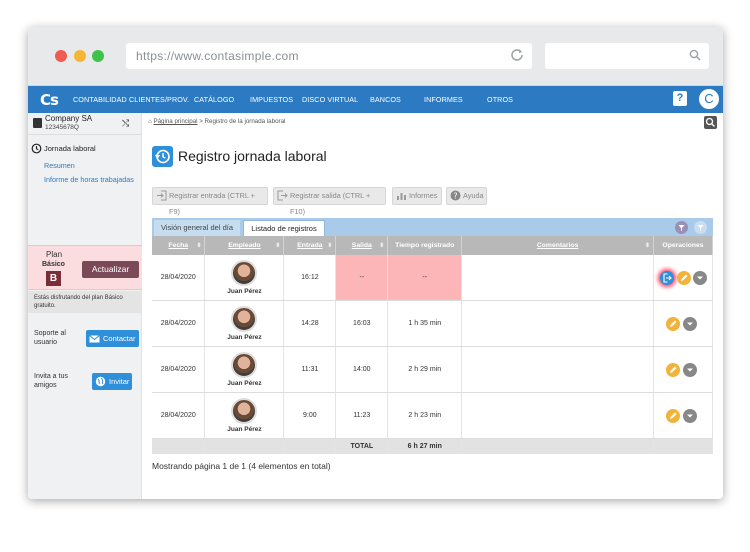  Describe the element at coordinates (284, 228) in the screenshot. I see `tab-listado-registros: Listado de registros` at that location.